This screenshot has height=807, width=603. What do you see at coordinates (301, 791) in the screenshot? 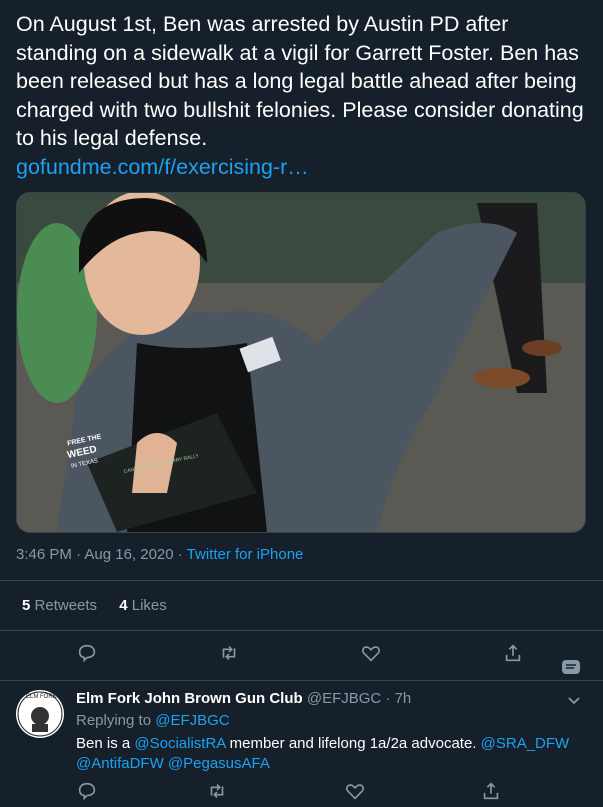
I see `reply-actions` at bounding box center [301, 791].